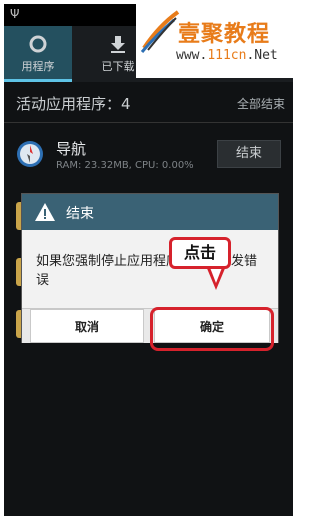 The width and height of the screenshot is (320, 520). What do you see at coordinates (118, 44) in the screenshot?
I see `download-icon` at bounding box center [118, 44].